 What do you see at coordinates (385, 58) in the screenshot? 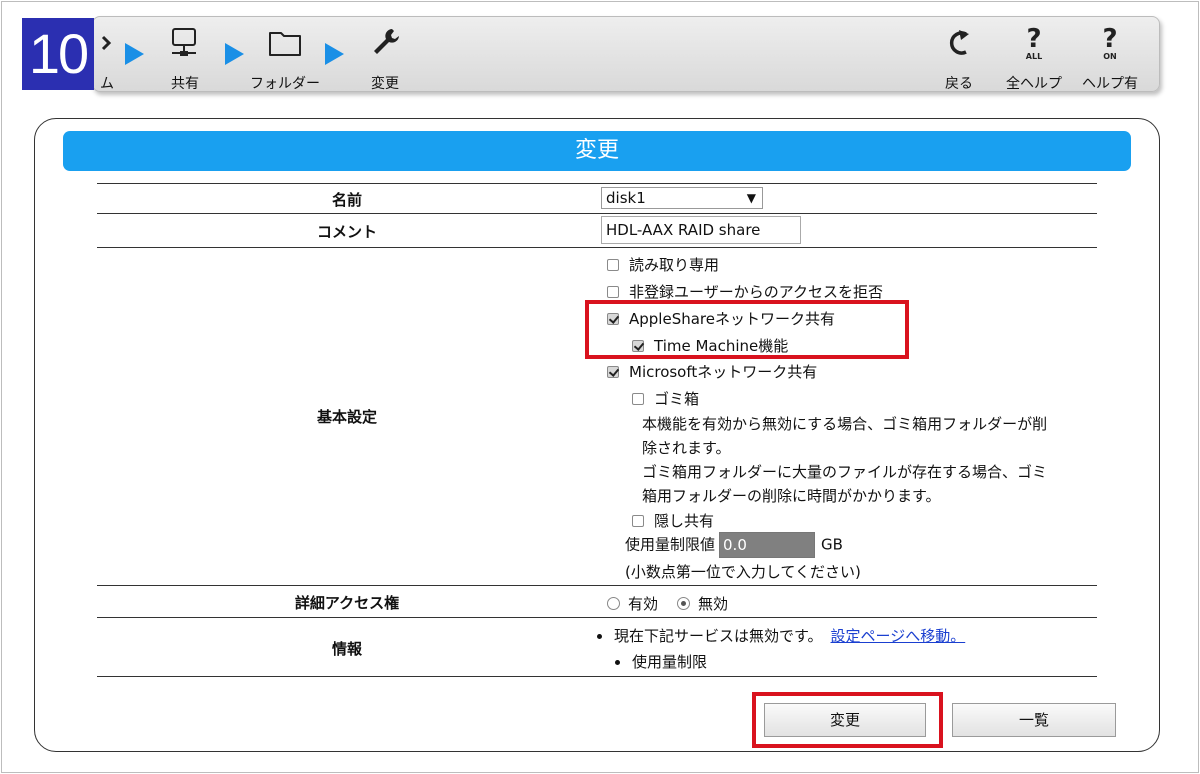
I see `crumb-change: 変更` at bounding box center [385, 58].